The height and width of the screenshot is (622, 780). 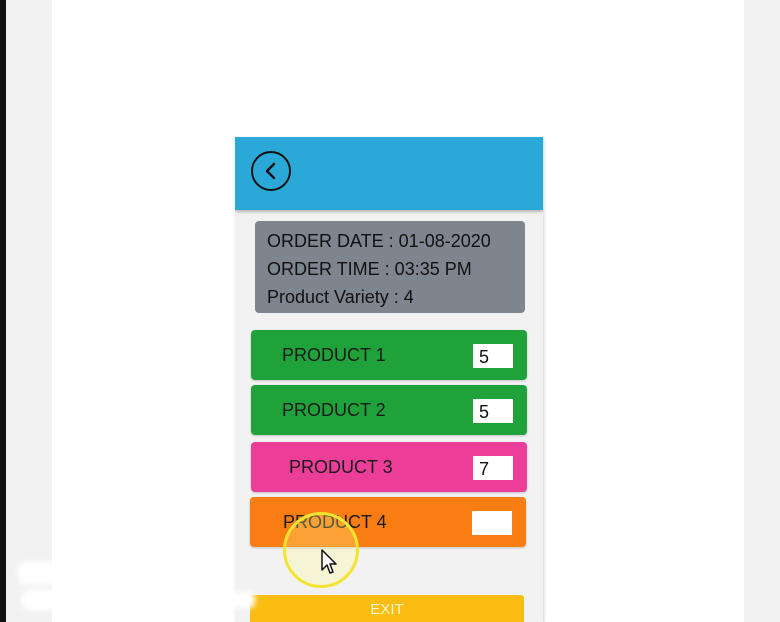 What do you see at coordinates (3, 311) in the screenshot?
I see `window-edge` at bounding box center [3, 311].